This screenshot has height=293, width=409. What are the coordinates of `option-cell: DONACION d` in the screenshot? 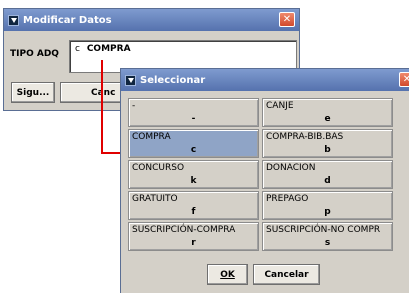 It's located at (327, 174).